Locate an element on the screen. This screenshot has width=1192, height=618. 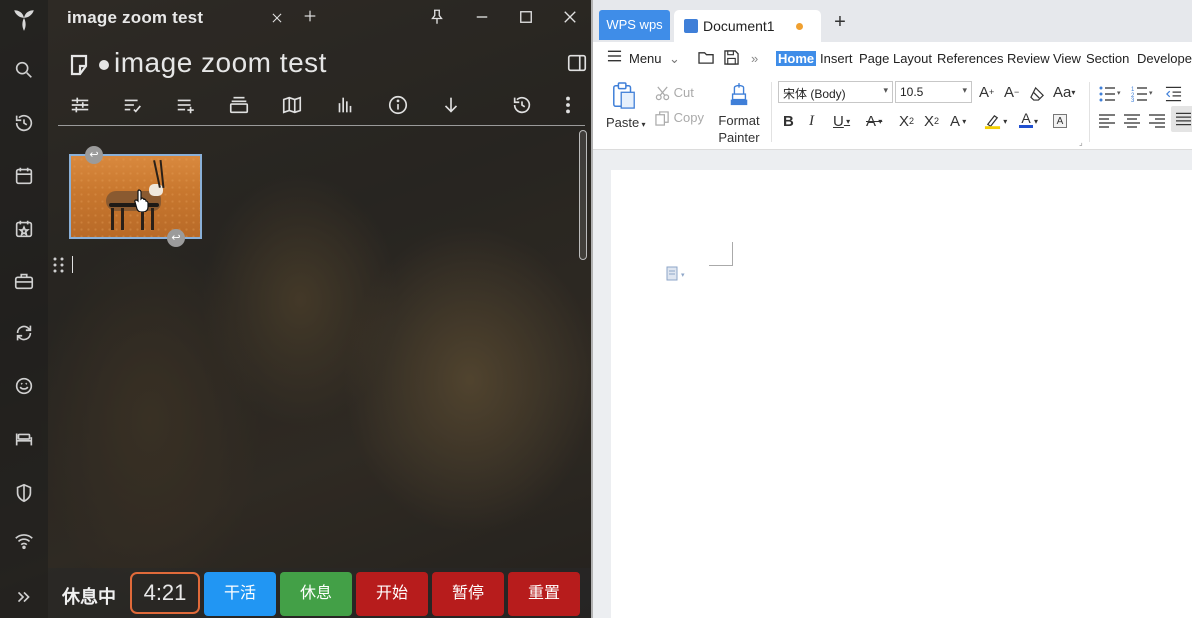
copy-button: Copy is located at coordinates (679, 118).